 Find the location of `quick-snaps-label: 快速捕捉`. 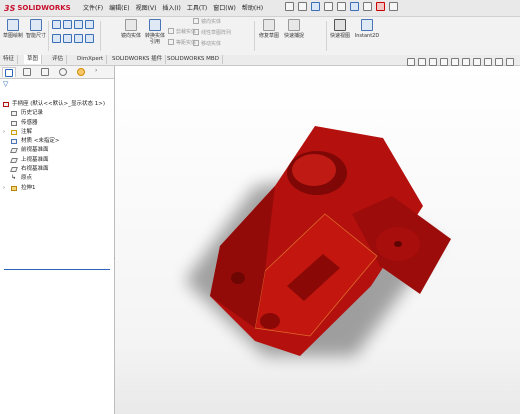

quick-snaps-label: 快速捕捉 is located at coordinates (293, 36).